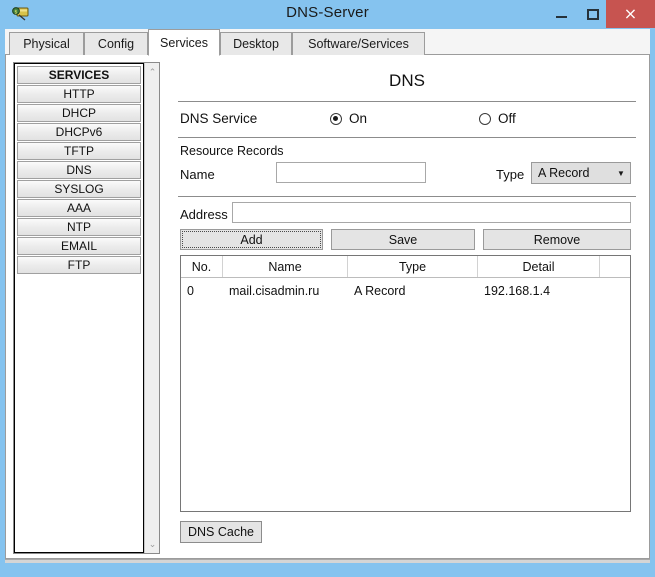 This screenshot has height=577, width=655. I want to click on tab-config: Config, so click(116, 43).